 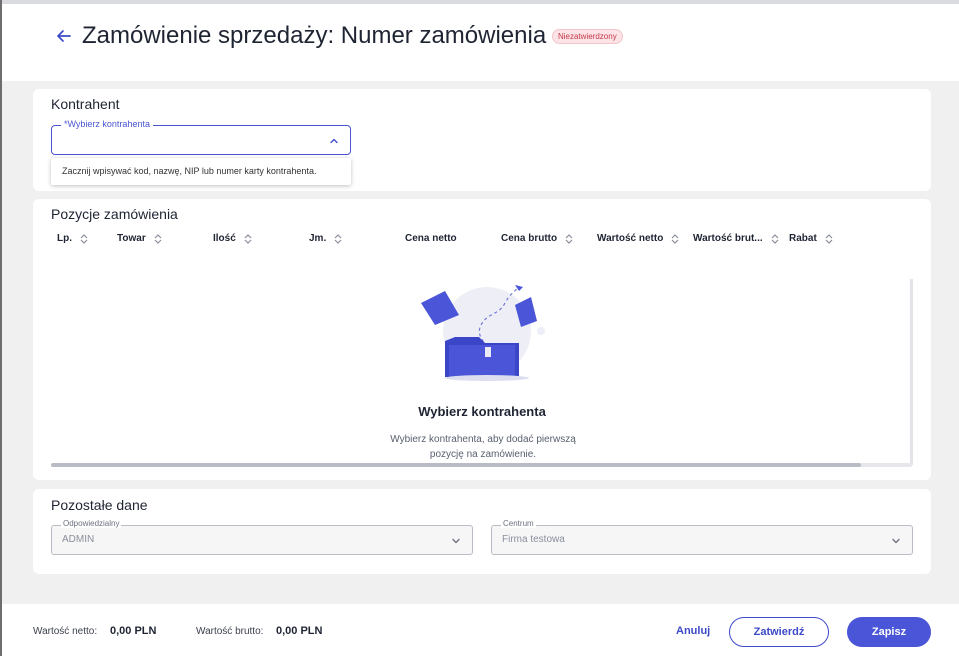 What do you see at coordinates (64, 36) in the screenshot?
I see `arrow-left-icon` at bounding box center [64, 36].